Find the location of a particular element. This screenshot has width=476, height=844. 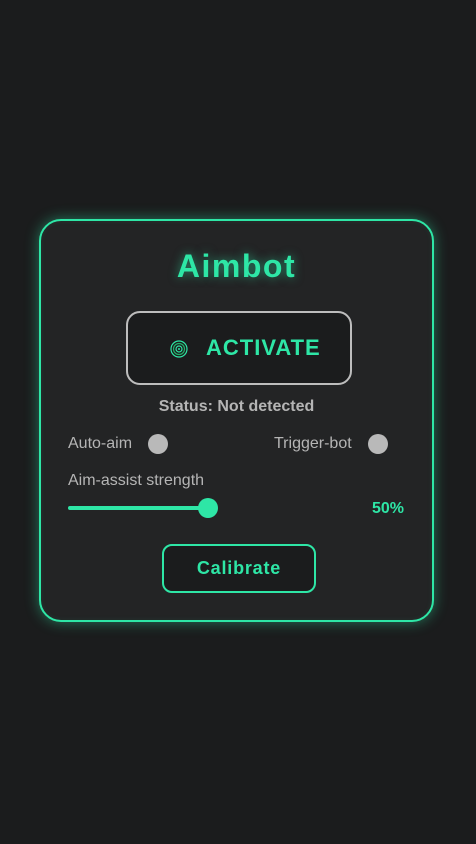

trigger-bot-label: Trigger-bot is located at coordinates (313, 443).